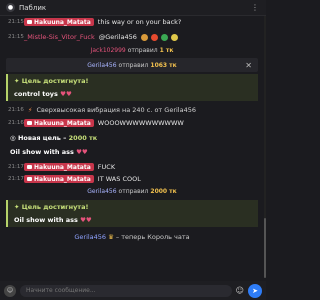 The width and height of the screenshot is (320, 300). Describe the element at coordinates (132, 87) in the screenshot. I see `goal-reached-card: ✦ Цель достигнута! control toys ♥♥` at that location.